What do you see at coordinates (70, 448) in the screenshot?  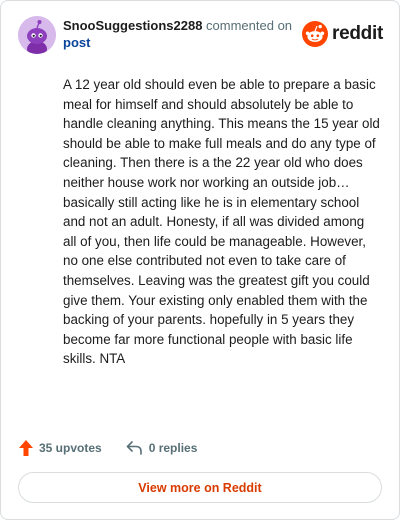 I see `upvote-count: 35 upvotes` at bounding box center [70, 448].